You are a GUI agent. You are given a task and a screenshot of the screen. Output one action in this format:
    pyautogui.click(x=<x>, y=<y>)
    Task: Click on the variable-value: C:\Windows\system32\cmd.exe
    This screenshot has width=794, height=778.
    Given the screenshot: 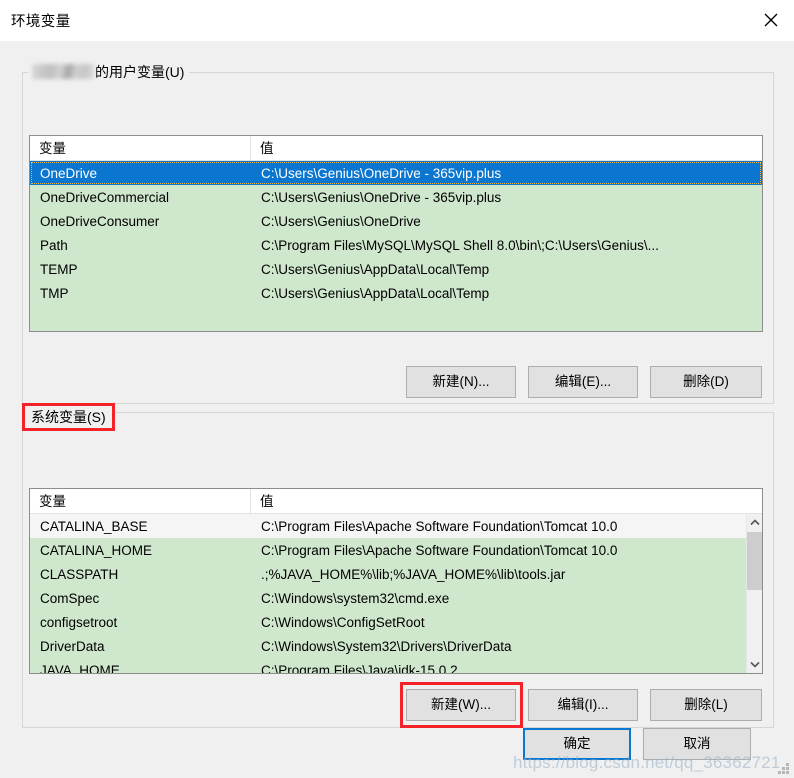 What is the action you would take?
    pyautogui.click(x=355, y=598)
    